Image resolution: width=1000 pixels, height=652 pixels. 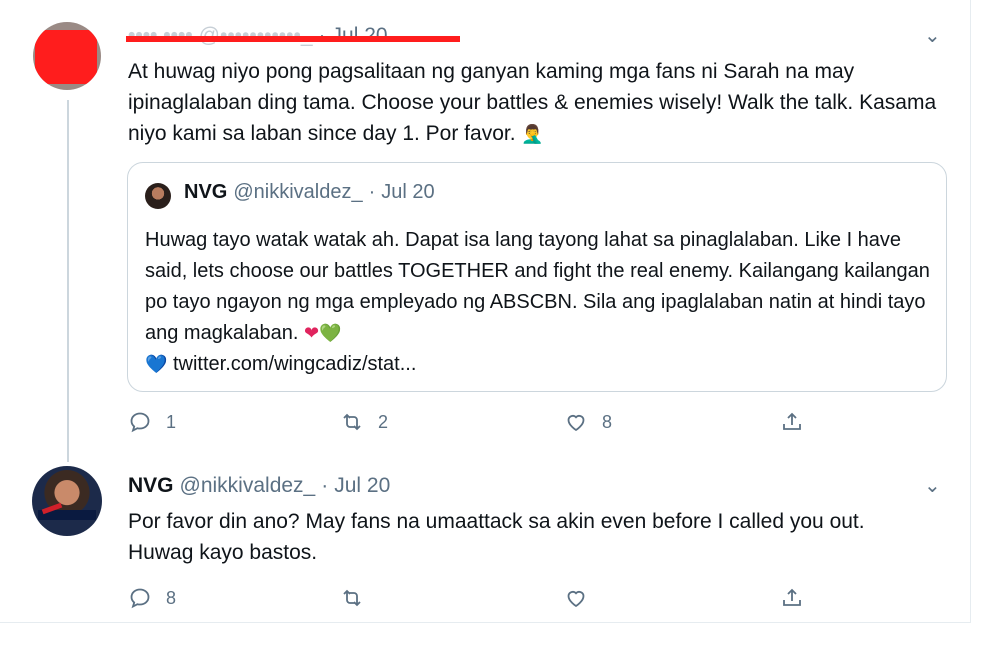 I want to click on redaction-block, so click(x=66, y=57).